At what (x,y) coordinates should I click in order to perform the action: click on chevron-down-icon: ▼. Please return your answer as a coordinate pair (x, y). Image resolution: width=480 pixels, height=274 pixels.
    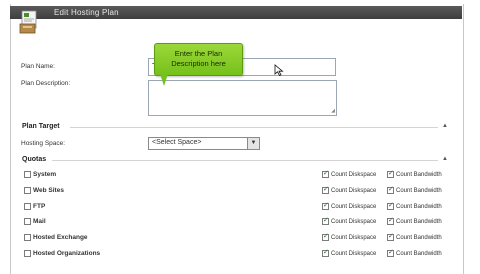
    Looking at the image, I should click on (253, 143).